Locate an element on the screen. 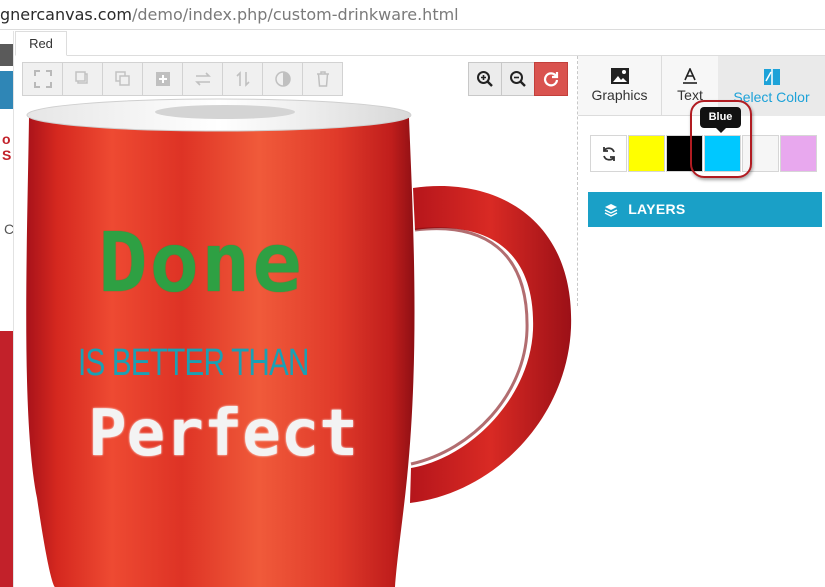 The height and width of the screenshot is (587, 825). delete-button is located at coordinates (322, 79).